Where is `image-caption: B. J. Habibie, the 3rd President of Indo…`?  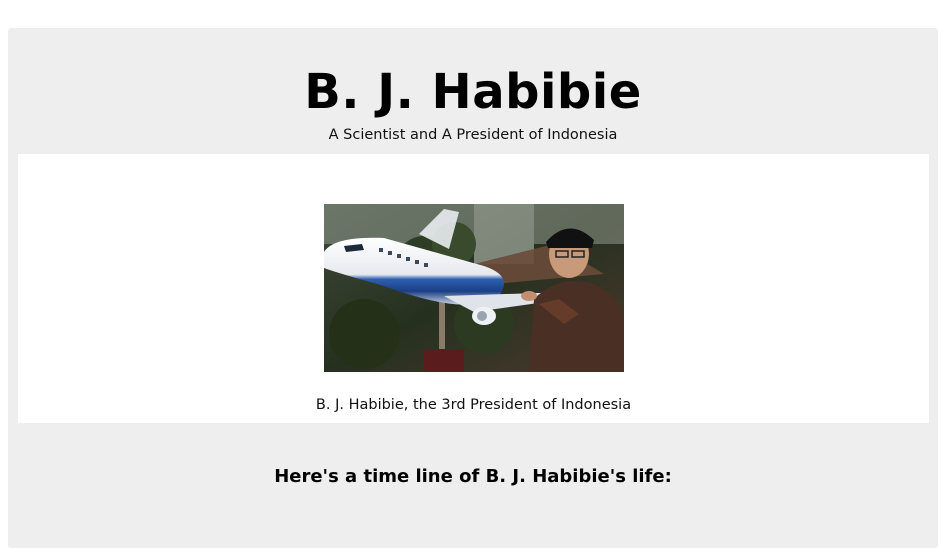
image-caption: B. J. Habibie, the 3rd President of Indo… is located at coordinates (473, 405).